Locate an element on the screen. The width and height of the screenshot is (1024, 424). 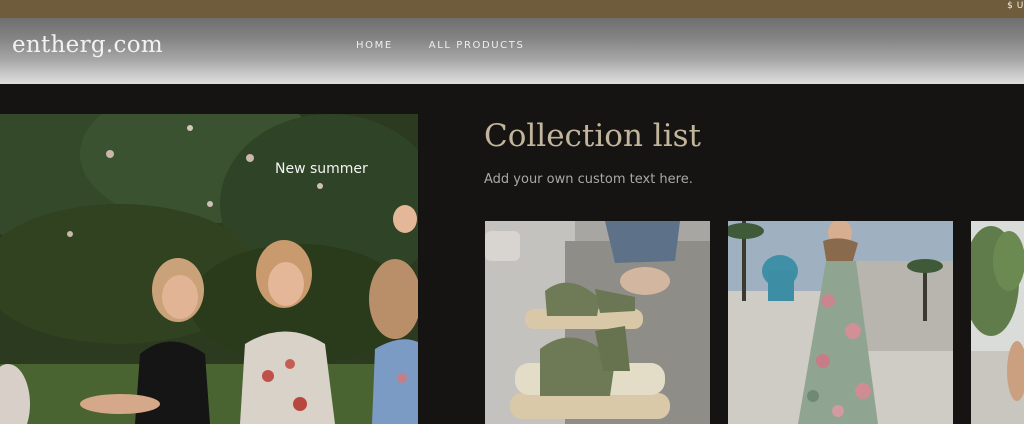
dress-photo is located at coordinates (840, 322).